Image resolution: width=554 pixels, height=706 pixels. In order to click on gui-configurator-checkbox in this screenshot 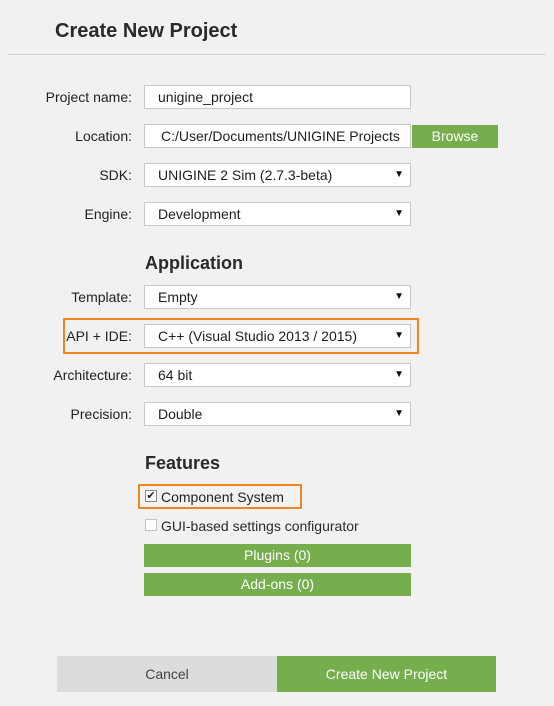, I will do `click(151, 525)`.